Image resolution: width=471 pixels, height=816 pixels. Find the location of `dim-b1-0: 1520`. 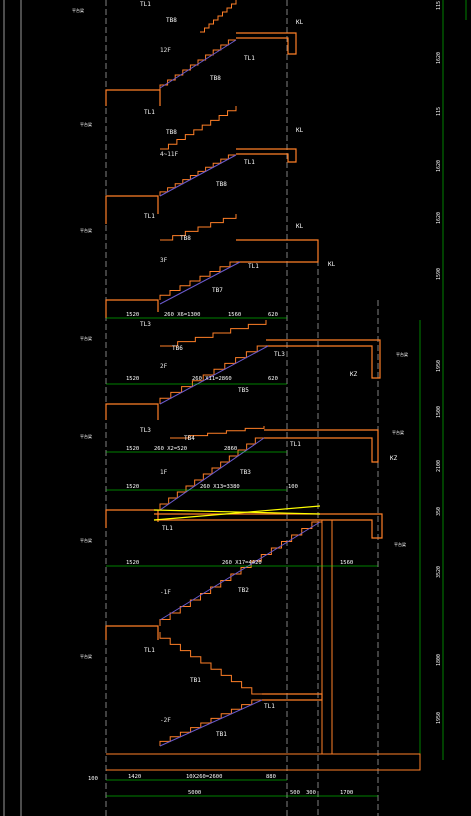

dim-b1-0: 1520 is located at coordinates (132, 563).